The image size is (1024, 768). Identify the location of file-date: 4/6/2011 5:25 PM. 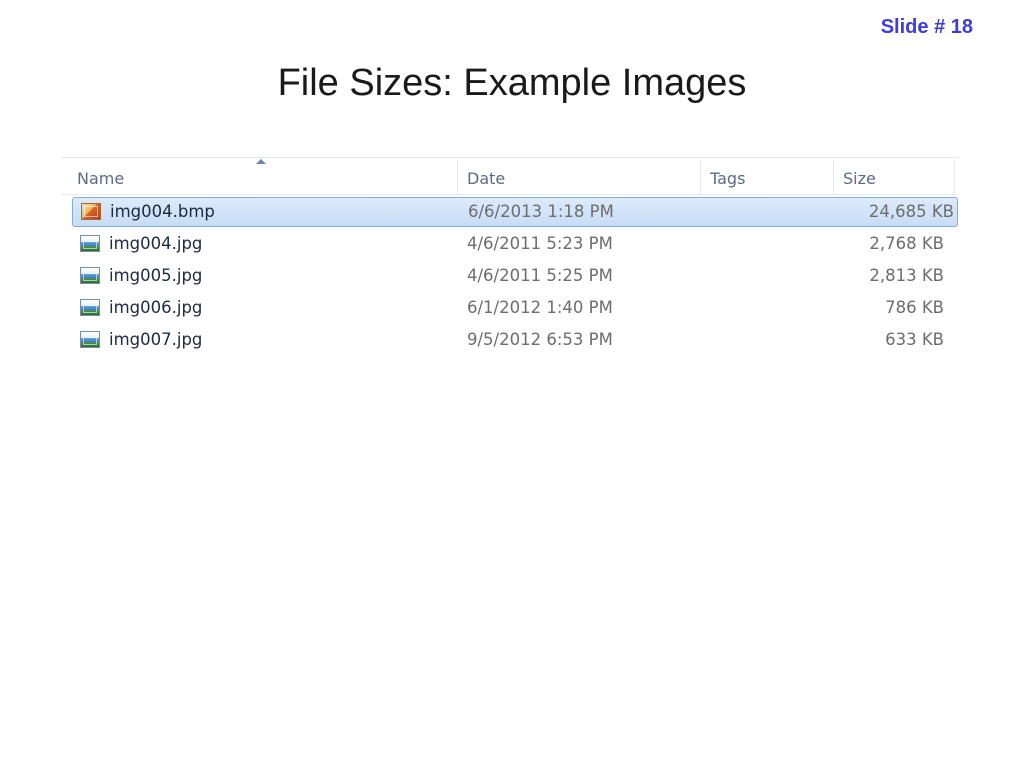
(540, 275).